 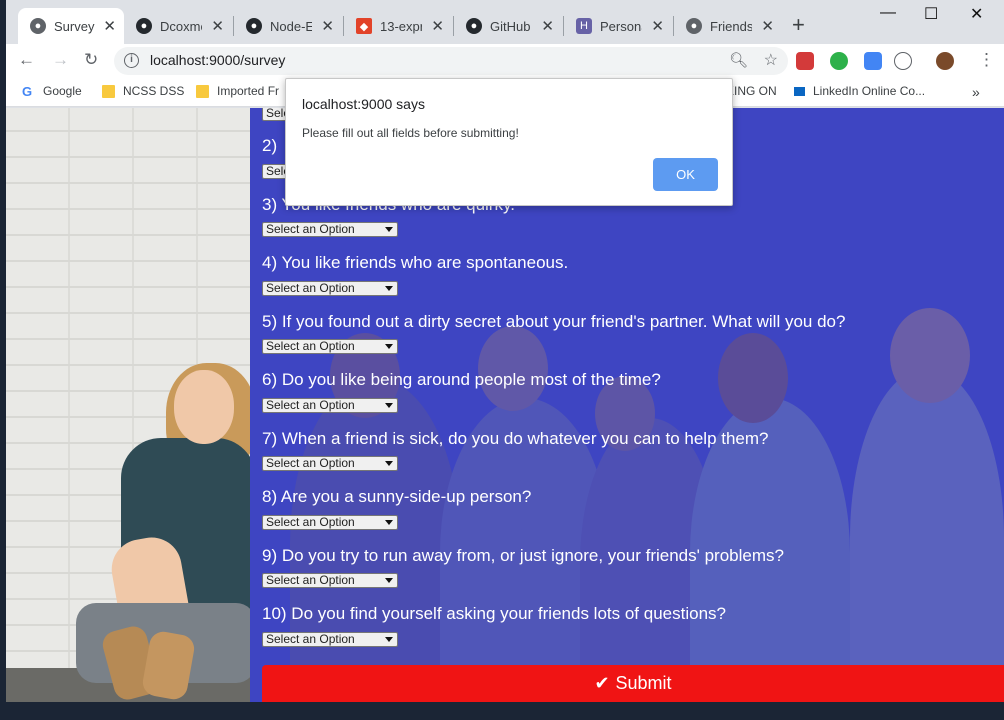 I want to click on background-photo-person, so click(x=204, y=407).